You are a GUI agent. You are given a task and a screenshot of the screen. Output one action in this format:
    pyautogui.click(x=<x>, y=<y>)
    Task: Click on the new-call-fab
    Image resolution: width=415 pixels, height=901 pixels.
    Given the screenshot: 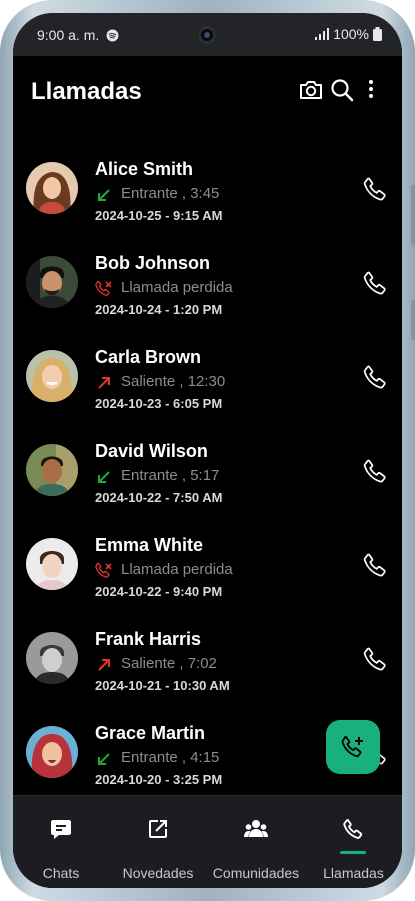 What is the action you would take?
    pyautogui.click(x=353, y=747)
    